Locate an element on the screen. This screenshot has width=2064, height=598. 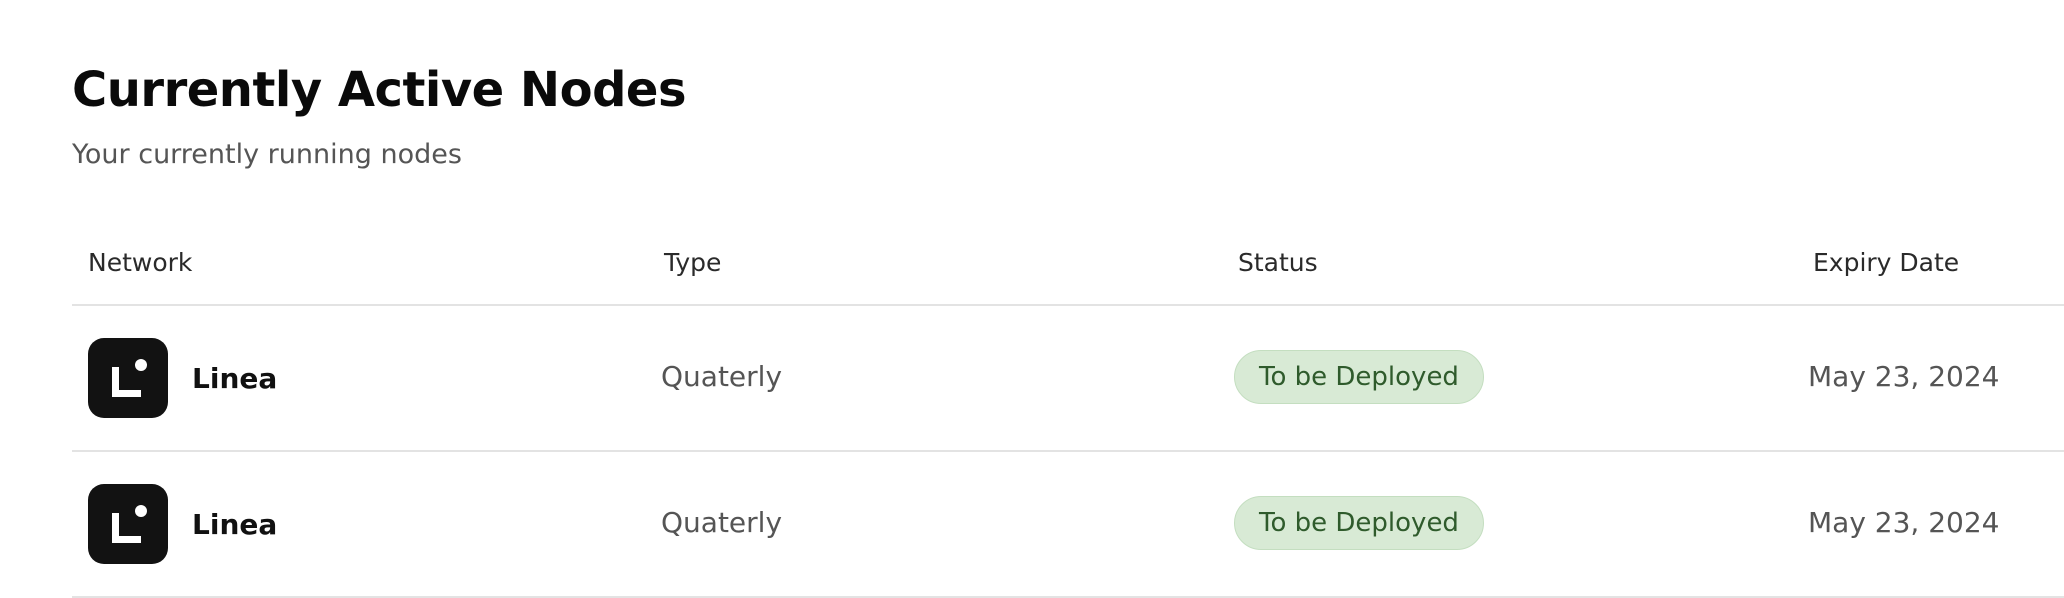
page-title: Currently Active Nodes is located at coordinates (379, 90).